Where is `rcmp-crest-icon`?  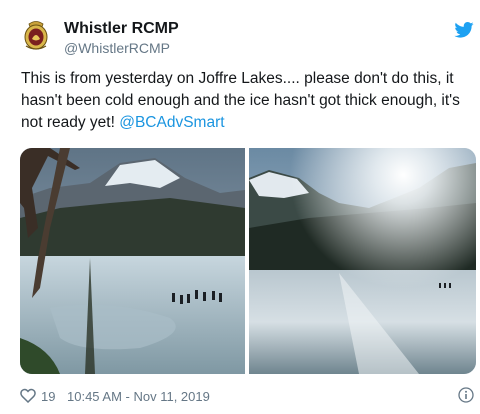
rcmp-crest-icon is located at coordinates (36, 35).